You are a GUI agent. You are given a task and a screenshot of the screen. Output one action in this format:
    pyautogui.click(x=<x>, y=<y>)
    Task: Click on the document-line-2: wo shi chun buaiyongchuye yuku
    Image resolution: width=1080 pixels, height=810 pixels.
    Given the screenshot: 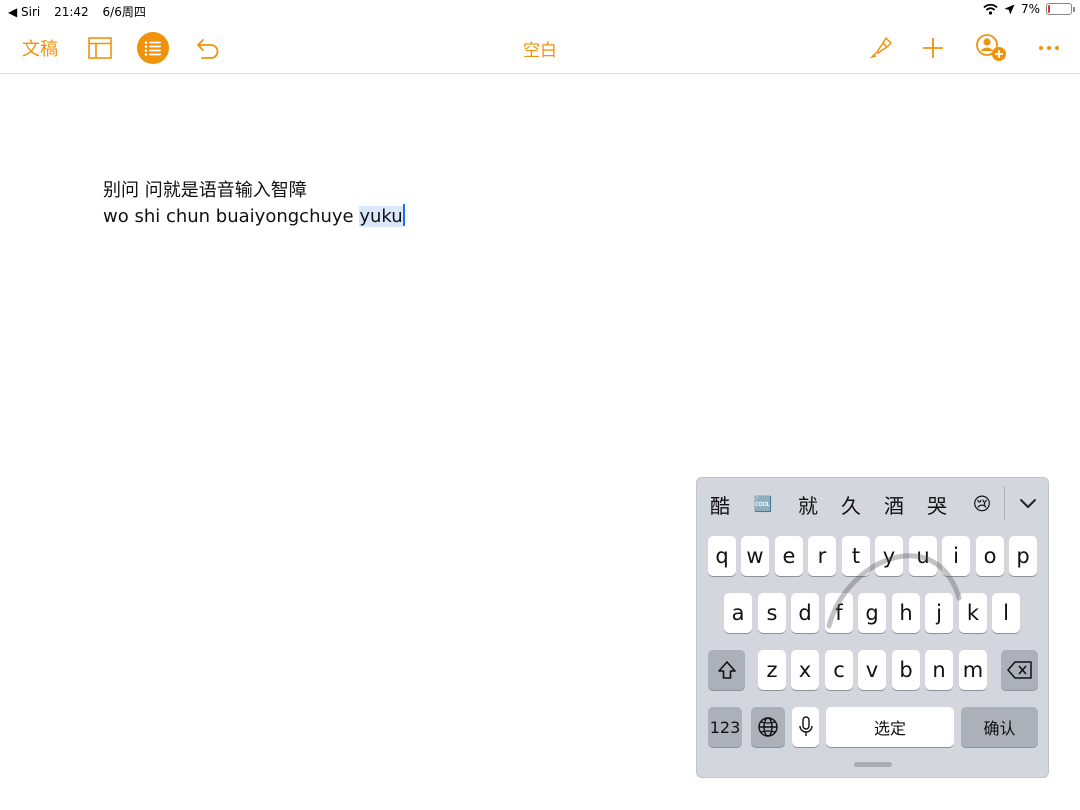 What is the action you would take?
    pyautogui.click(x=254, y=217)
    